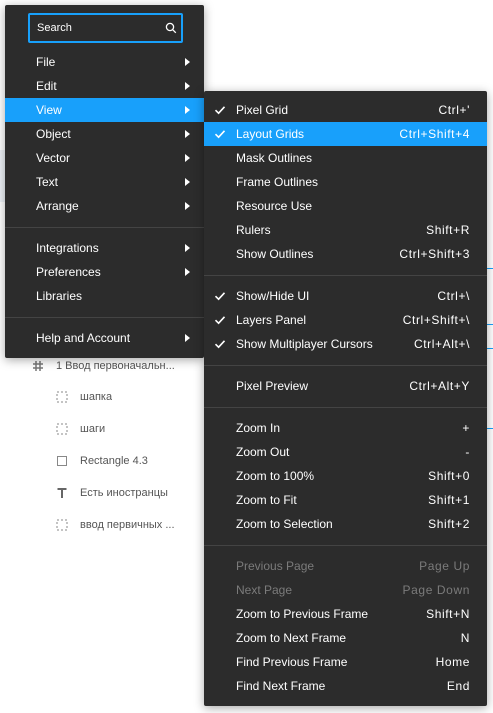 The height and width of the screenshot is (713, 493). Describe the element at coordinates (104, 158) in the screenshot. I see `menu-item-vector: Vector` at that location.